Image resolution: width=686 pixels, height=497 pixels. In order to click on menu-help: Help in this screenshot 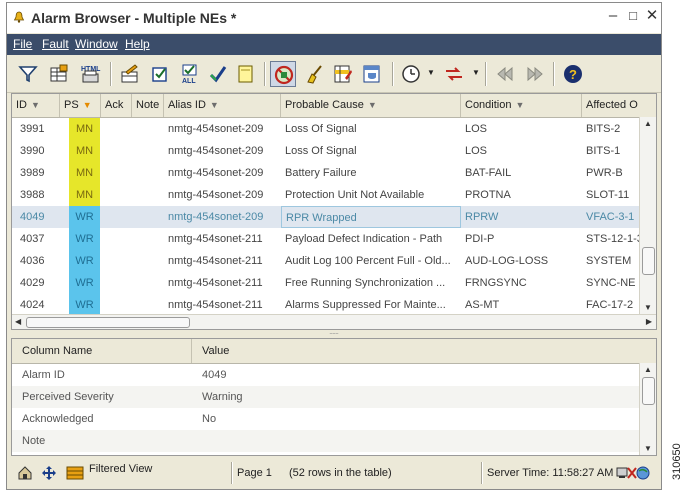, I will do `click(137, 44)`.